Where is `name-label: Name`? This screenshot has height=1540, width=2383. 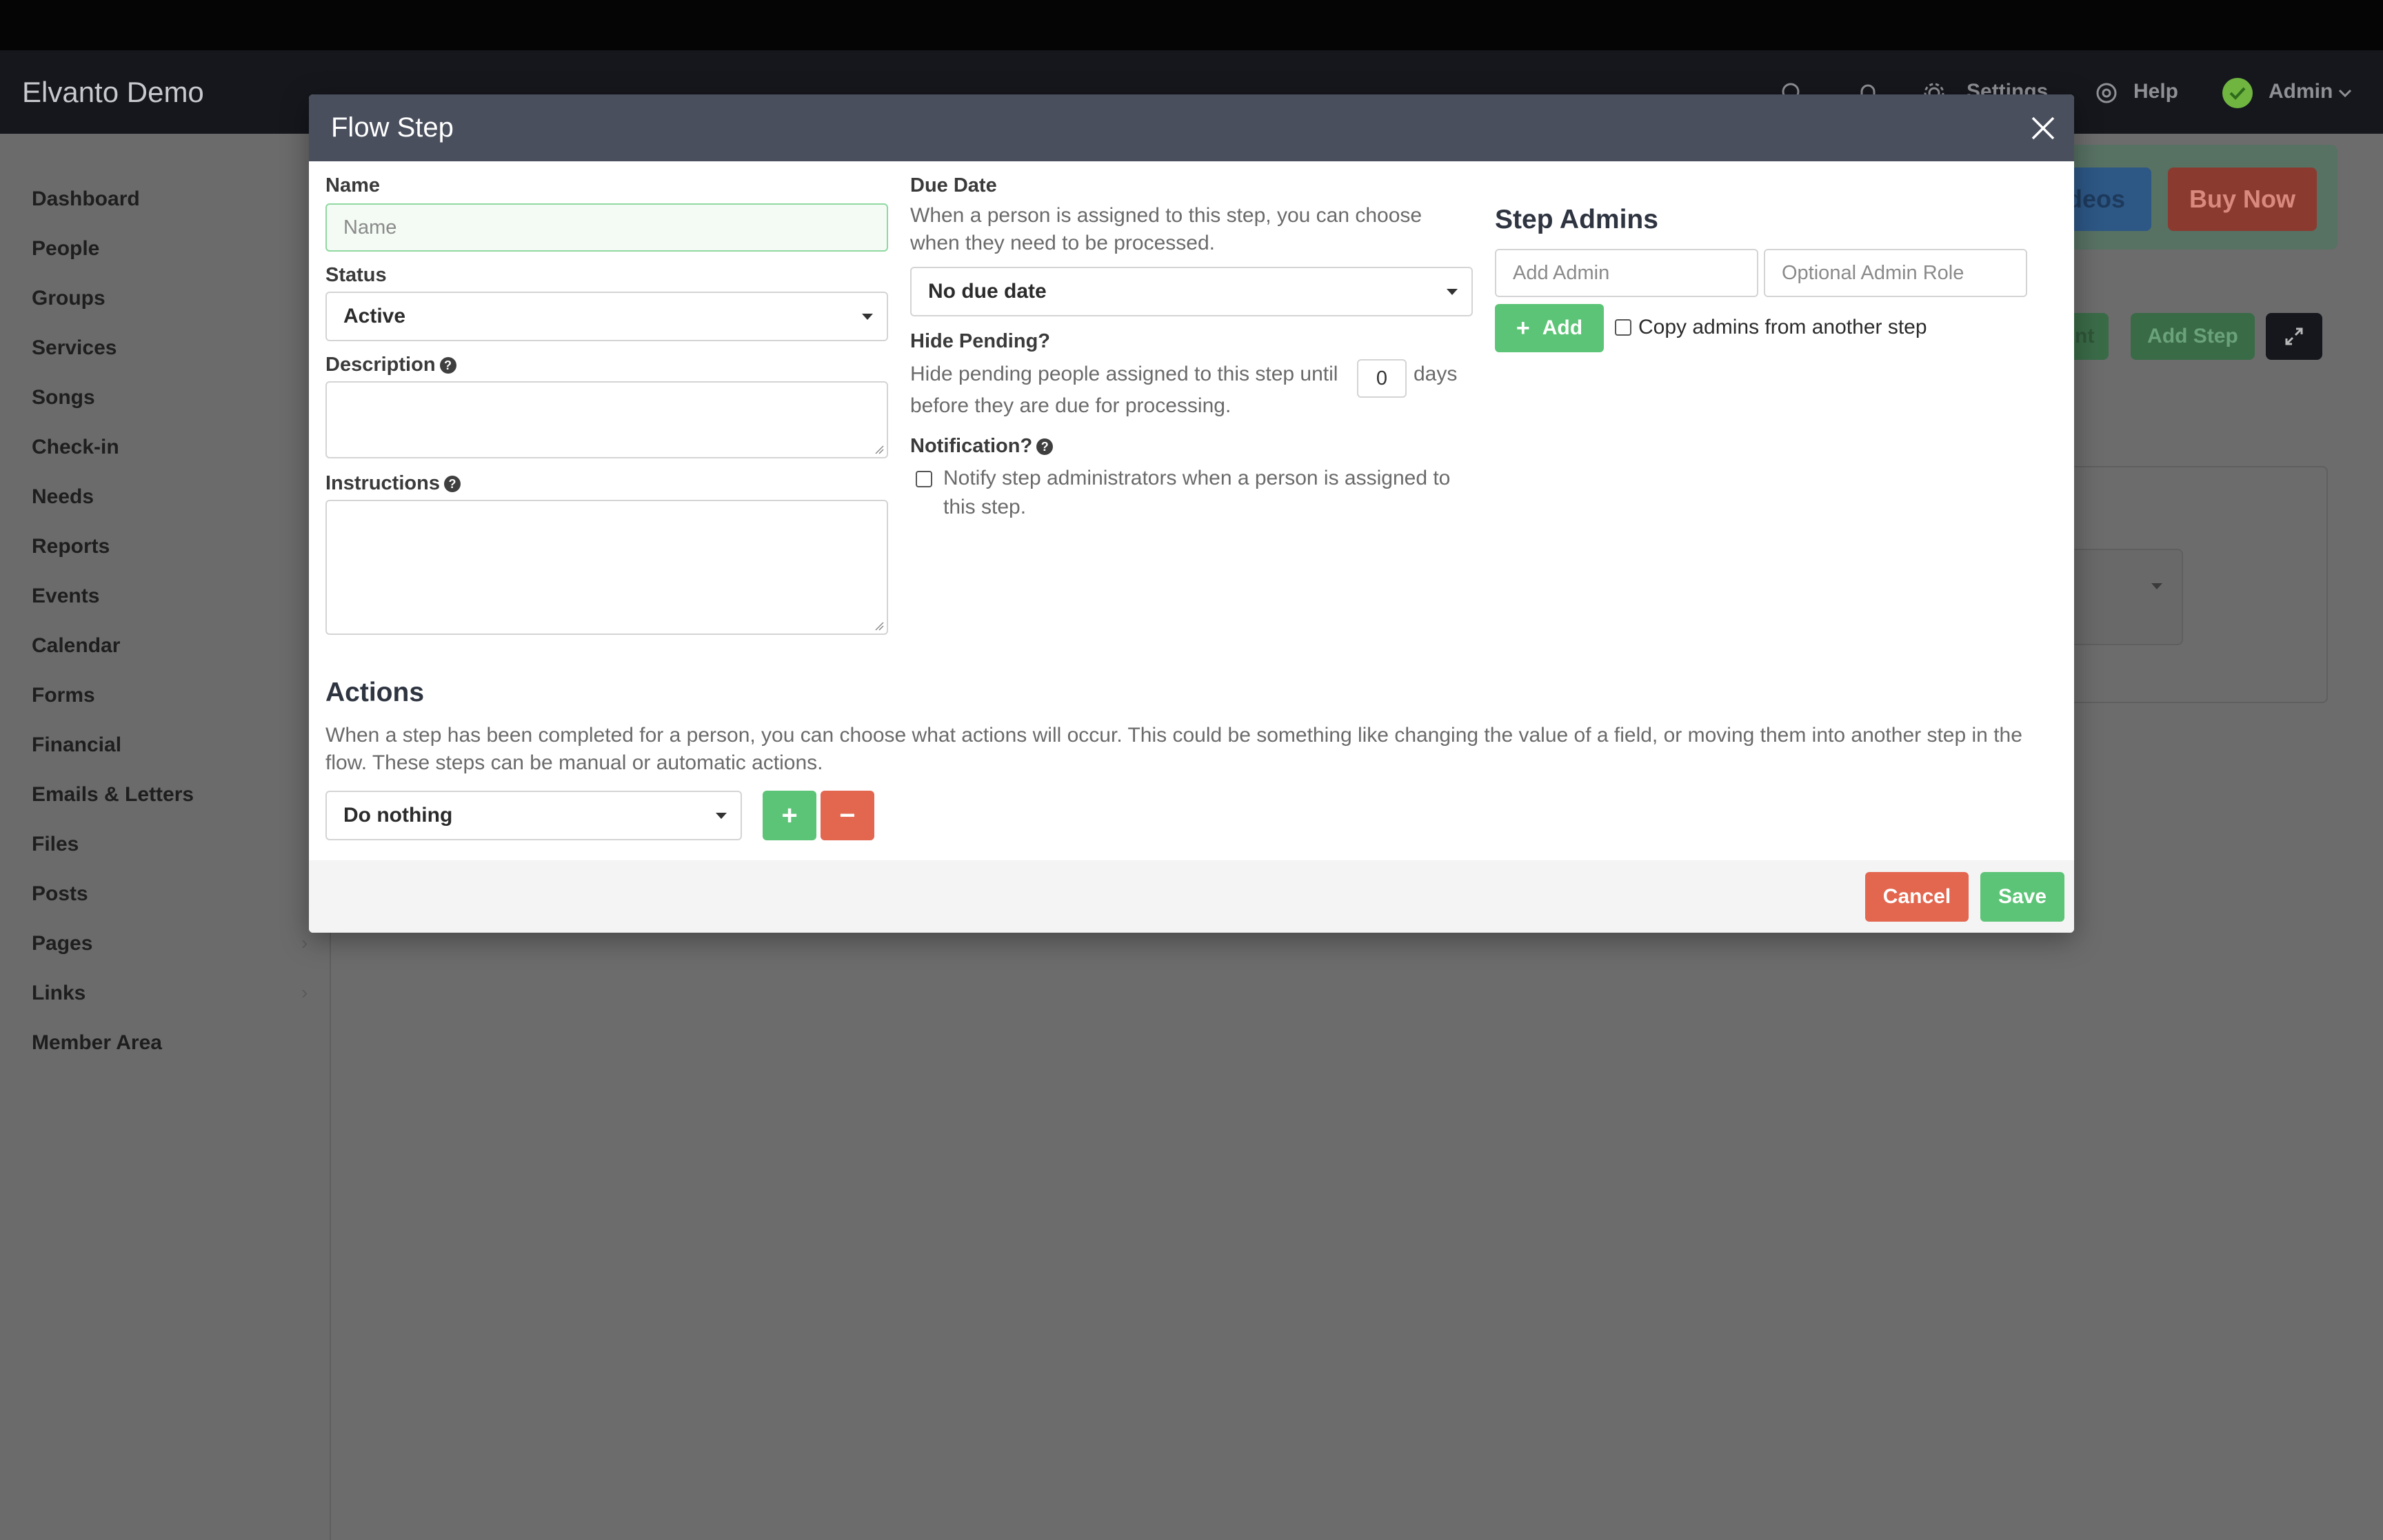
name-label: Name is located at coordinates (352, 185).